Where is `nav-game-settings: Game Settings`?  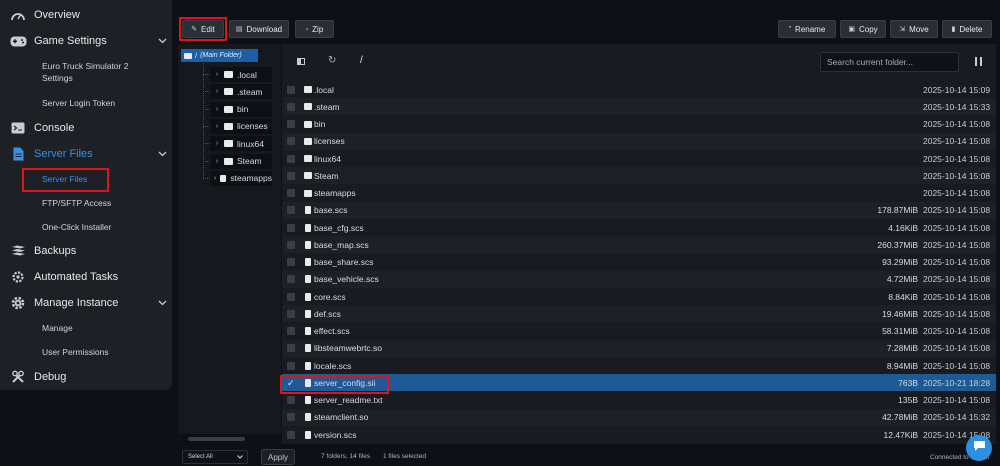
nav-game-settings: Game Settings is located at coordinates (86, 41).